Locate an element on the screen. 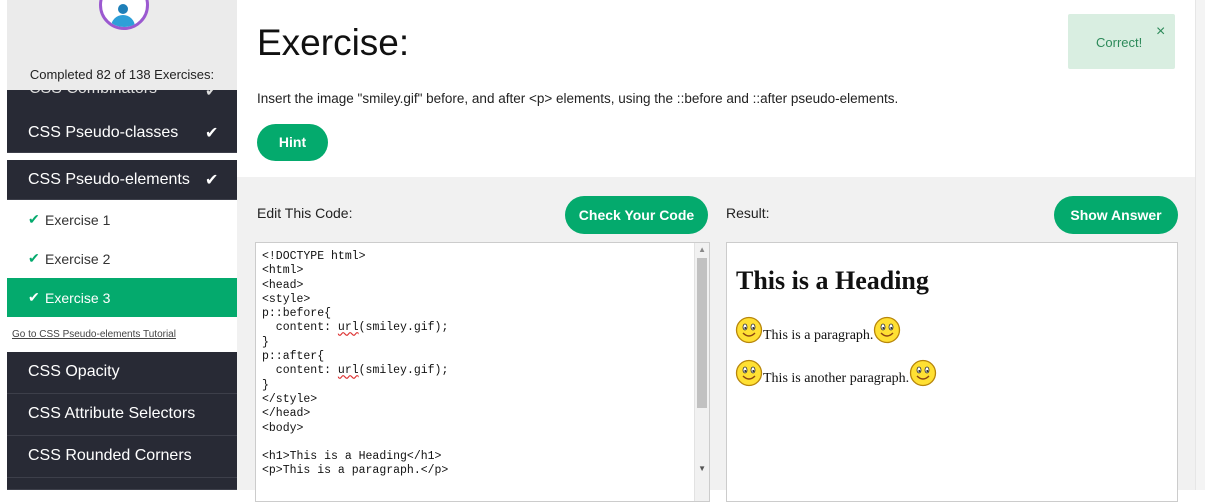 The image size is (1205, 502). avatar-head is located at coordinates (123, 9).